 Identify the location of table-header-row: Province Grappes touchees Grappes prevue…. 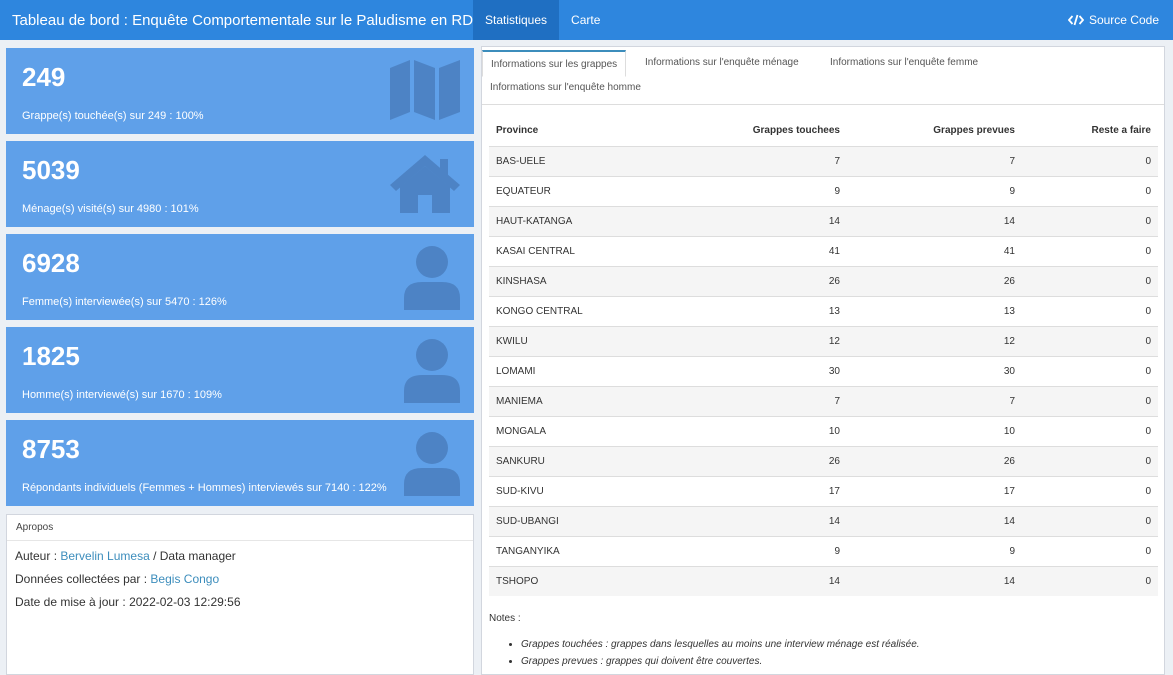
(823, 131).